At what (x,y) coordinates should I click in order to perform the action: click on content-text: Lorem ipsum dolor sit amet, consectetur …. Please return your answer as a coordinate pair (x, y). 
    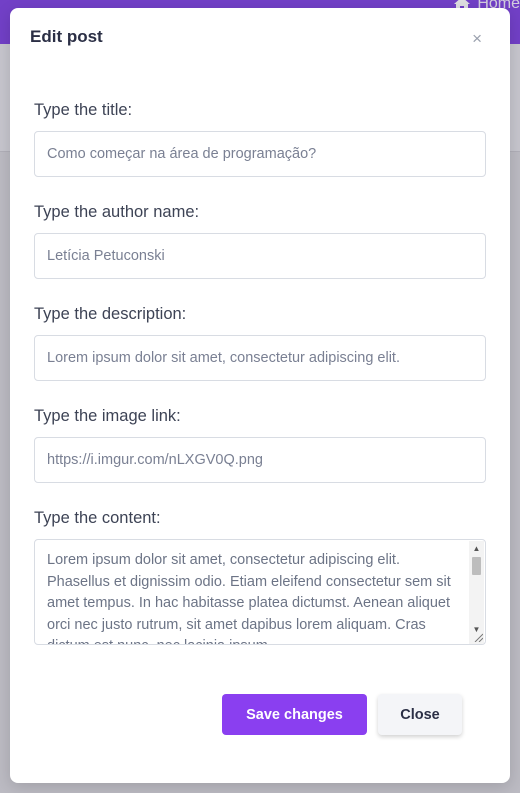
    Looking at the image, I should click on (249, 598).